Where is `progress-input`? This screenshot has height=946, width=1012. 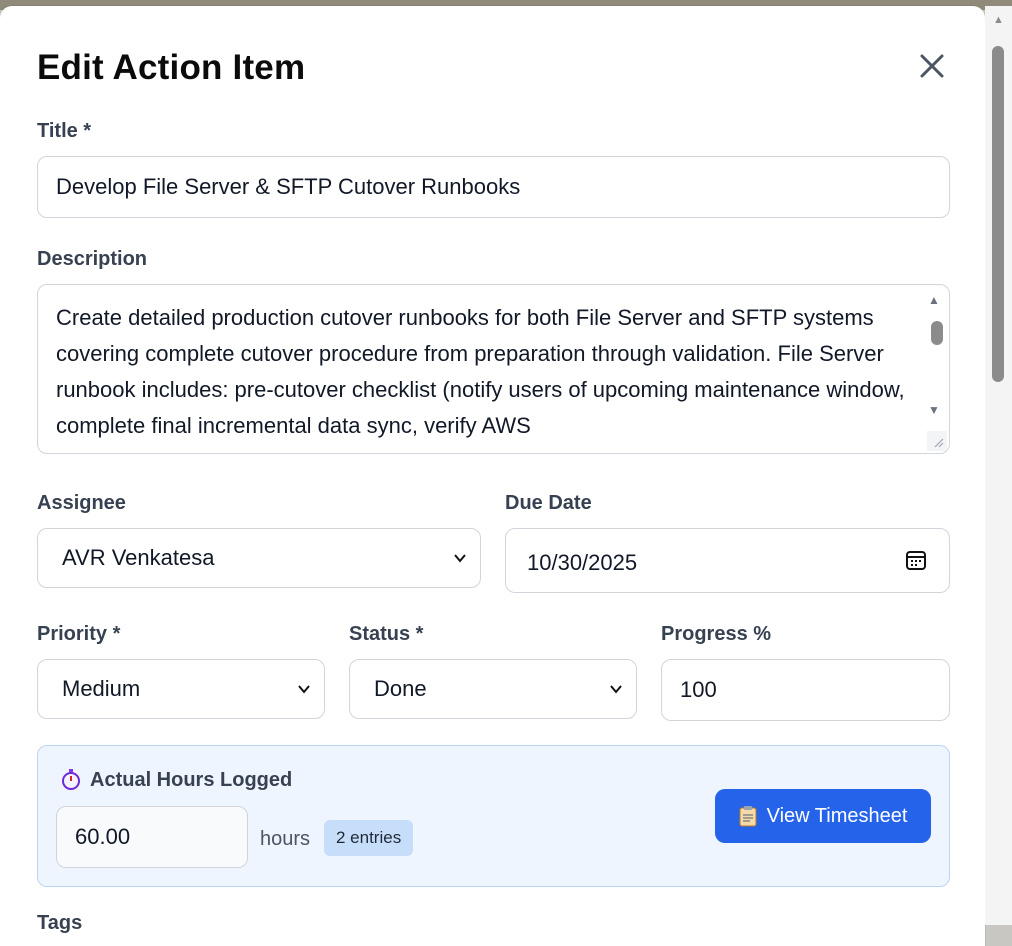 progress-input is located at coordinates (805, 690).